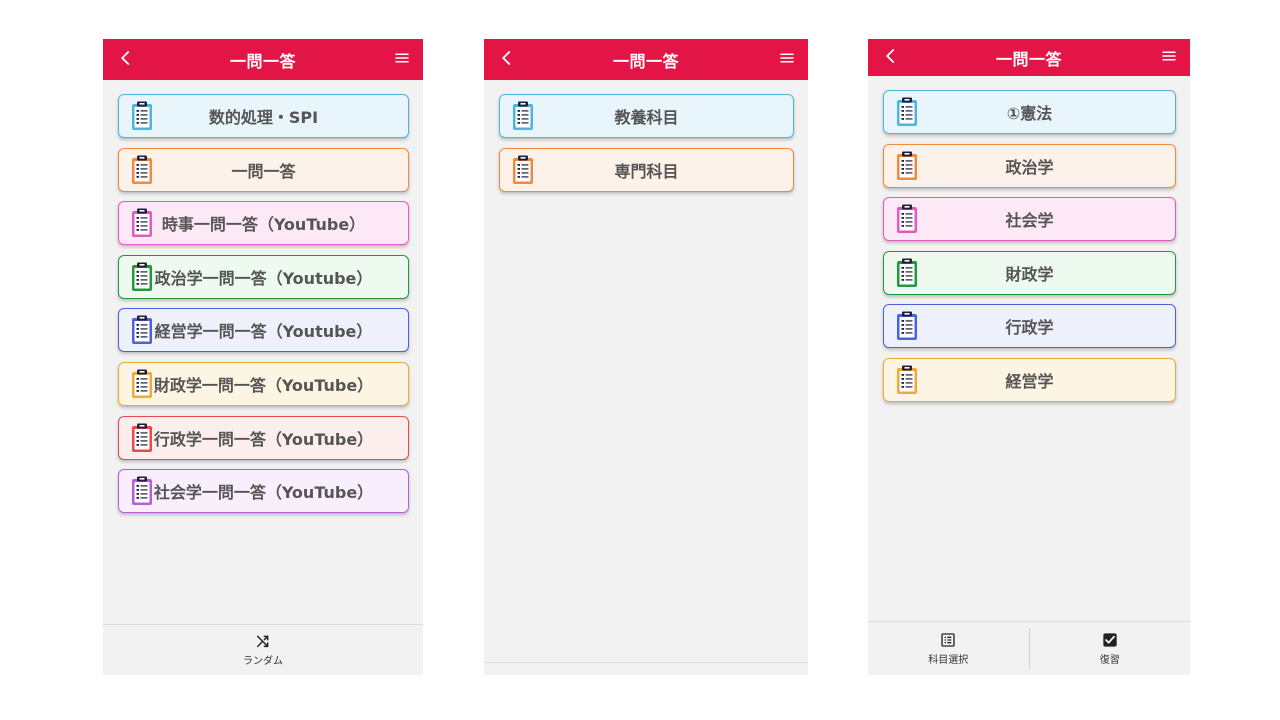 This screenshot has width=1280, height=720. I want to click on subject-card: 数的処理・SPI, so click(263, 116).